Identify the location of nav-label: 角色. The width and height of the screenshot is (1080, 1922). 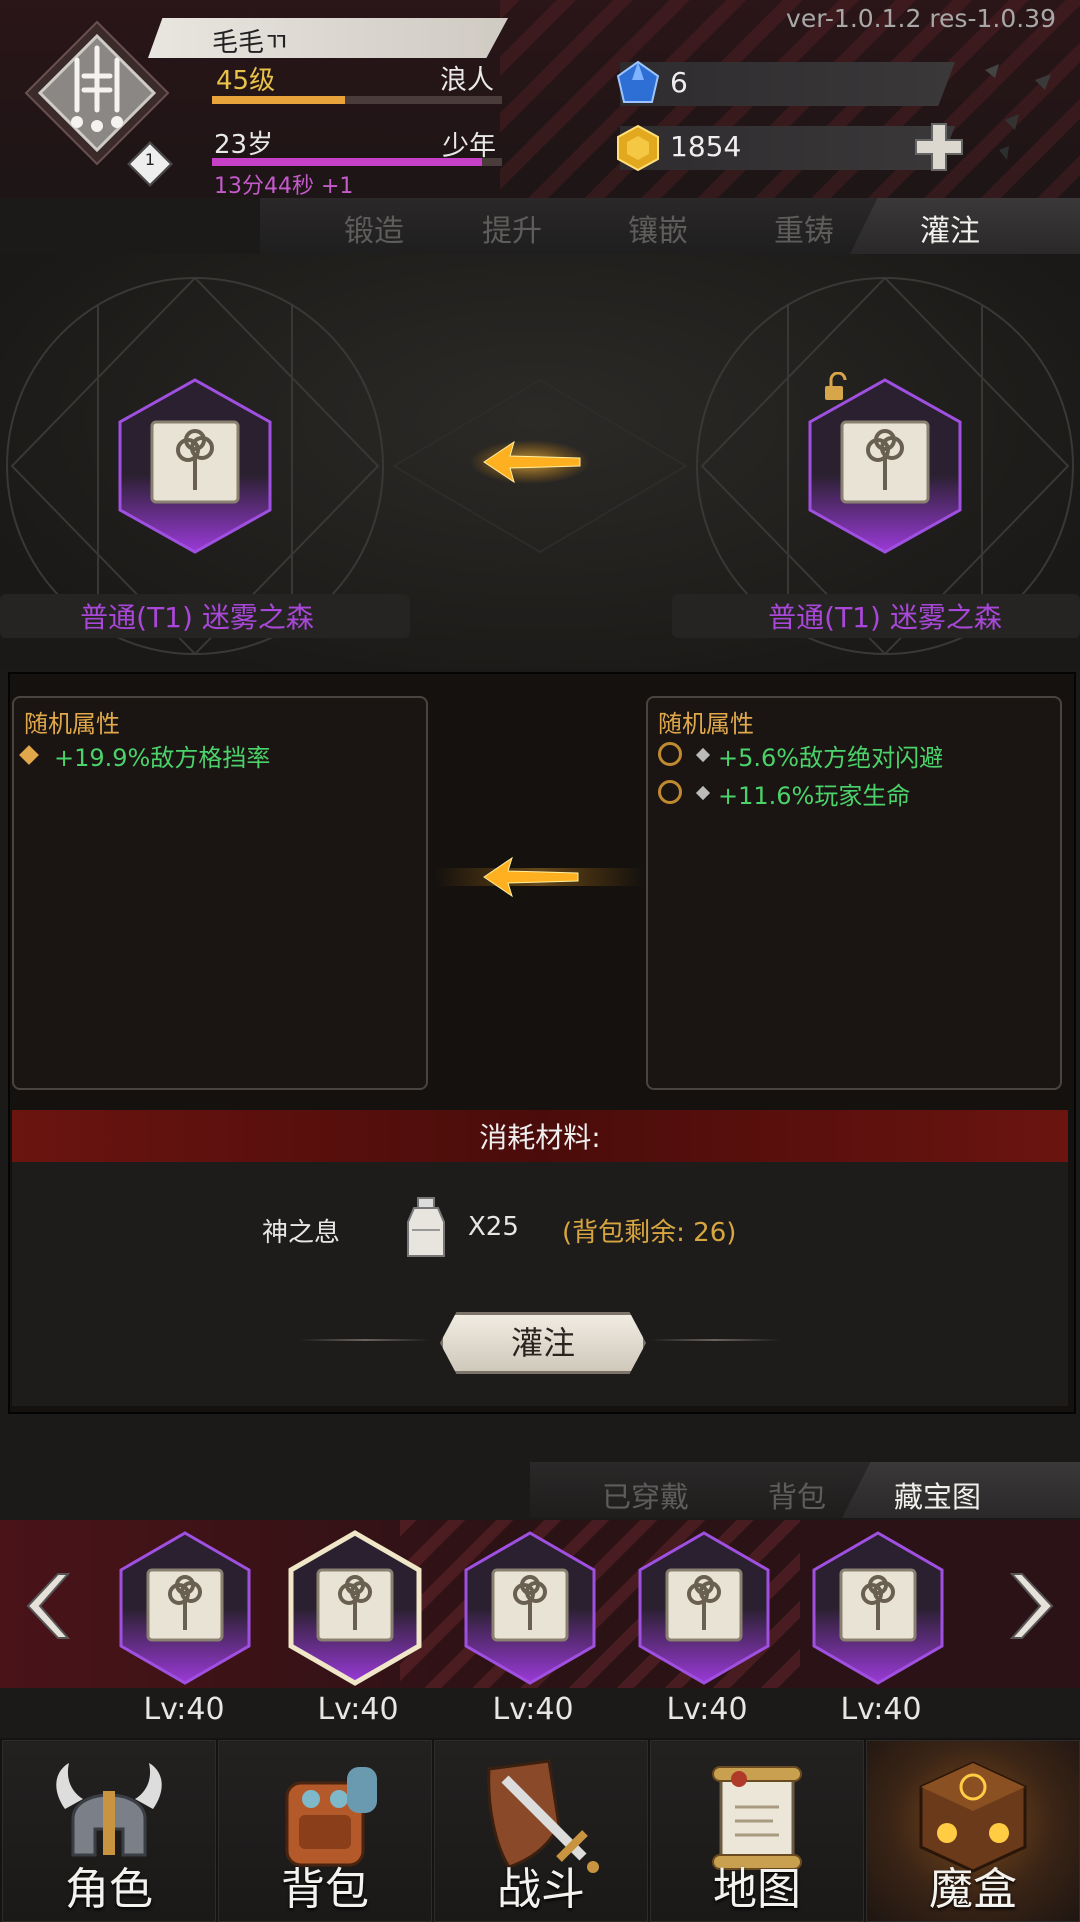
(109, 1889).